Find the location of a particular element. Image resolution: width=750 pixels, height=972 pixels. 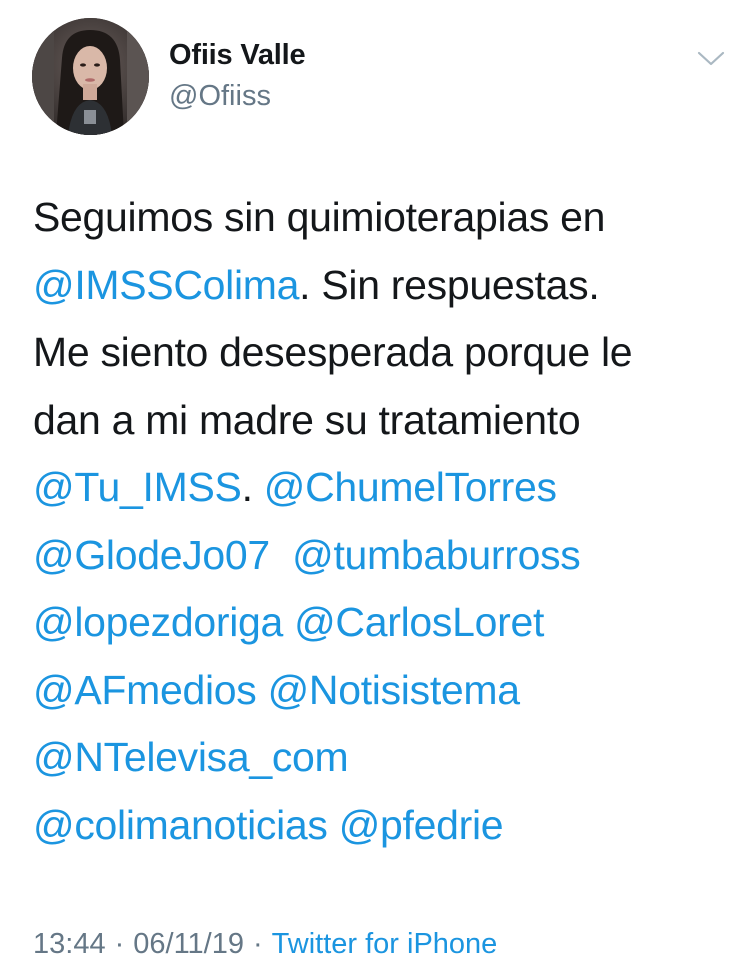

mention-link: @Notisistema is located at coordinates (394, 690).